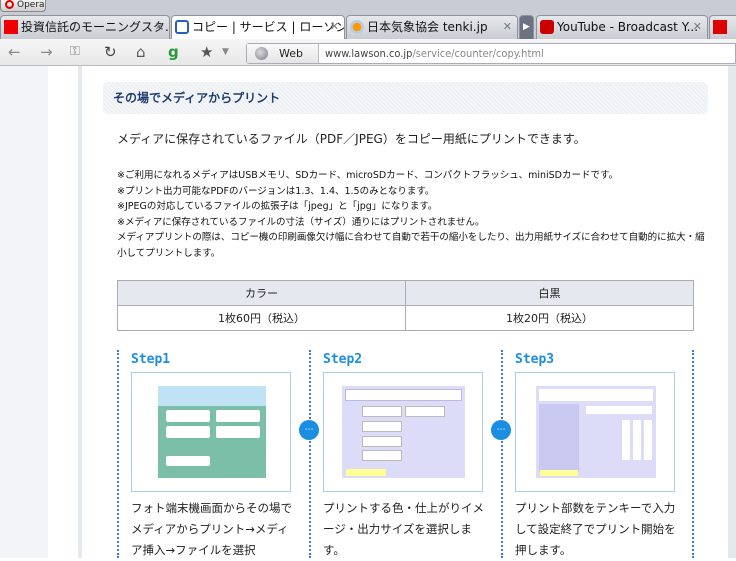 Image resolution: width=736 pixels, height=561 pixels. Describe the element at coordinates (549, 318) in the screenshot. I see `price-monochrome: 1枚20円（税込）` at that location.